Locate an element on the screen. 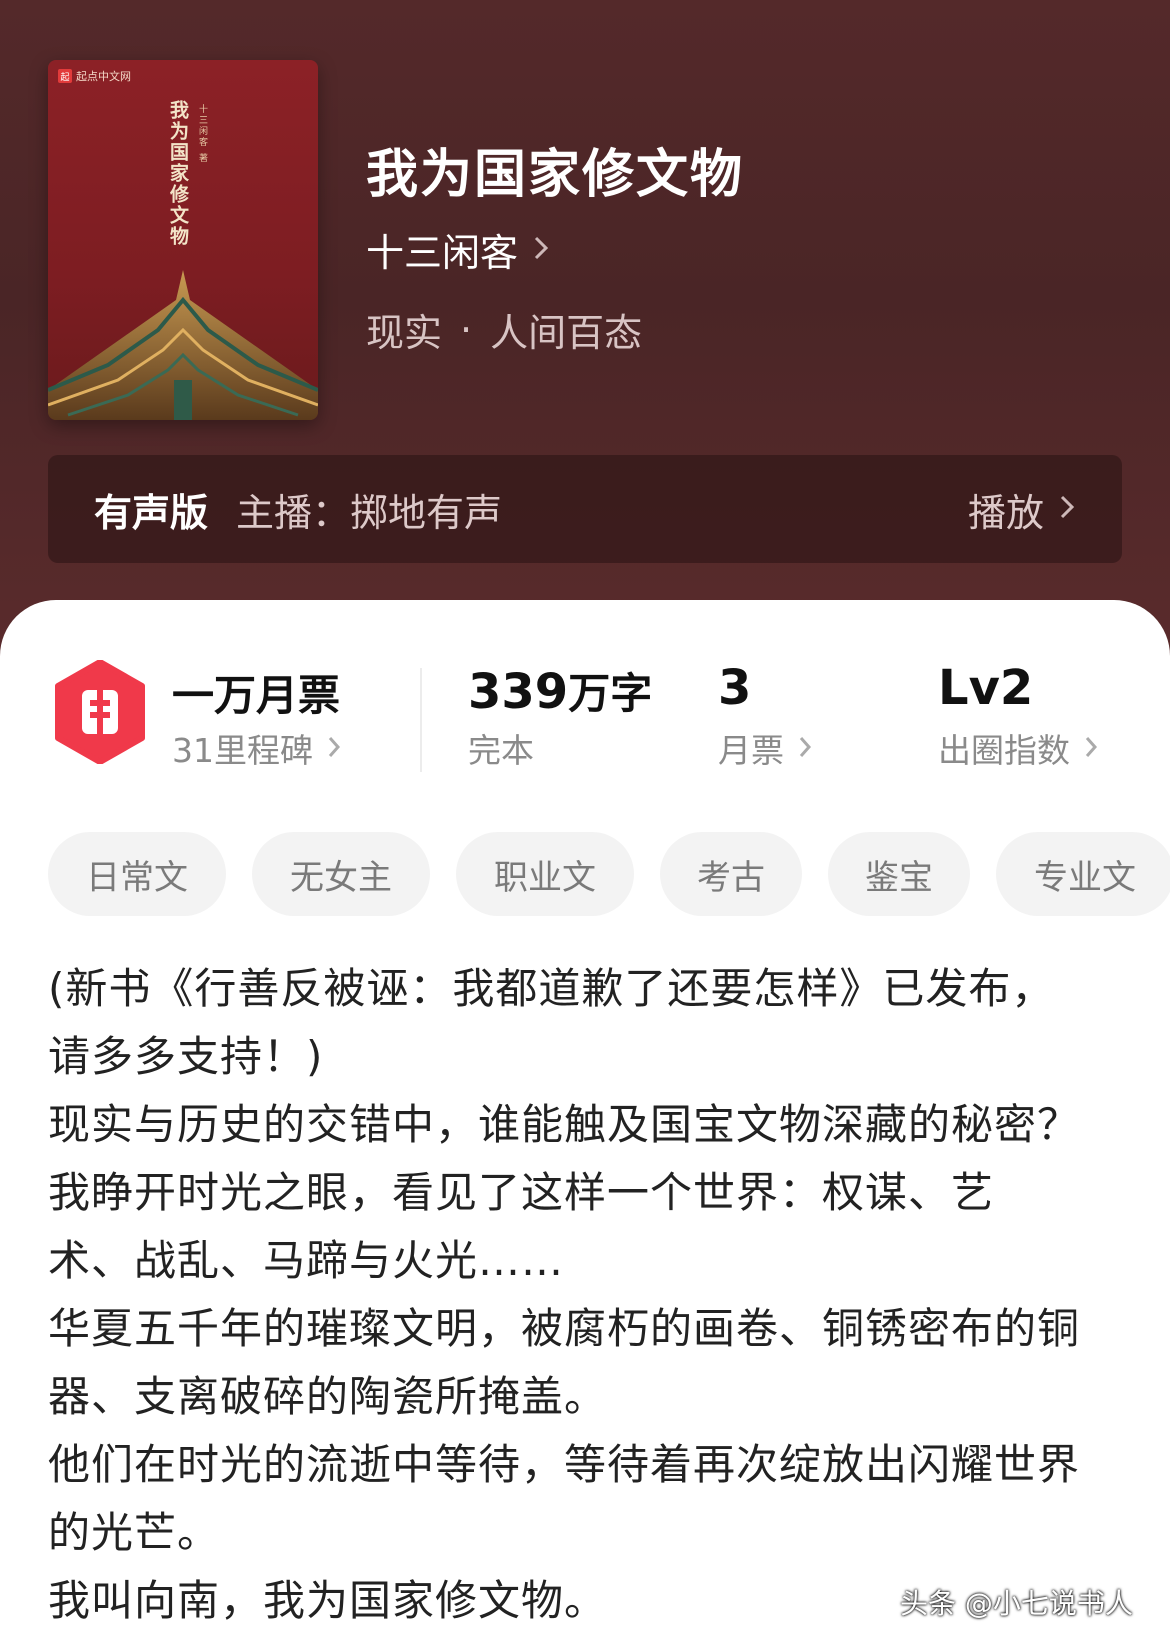  description-line: 请多多支持！) is located at coordinates (186, 1056).